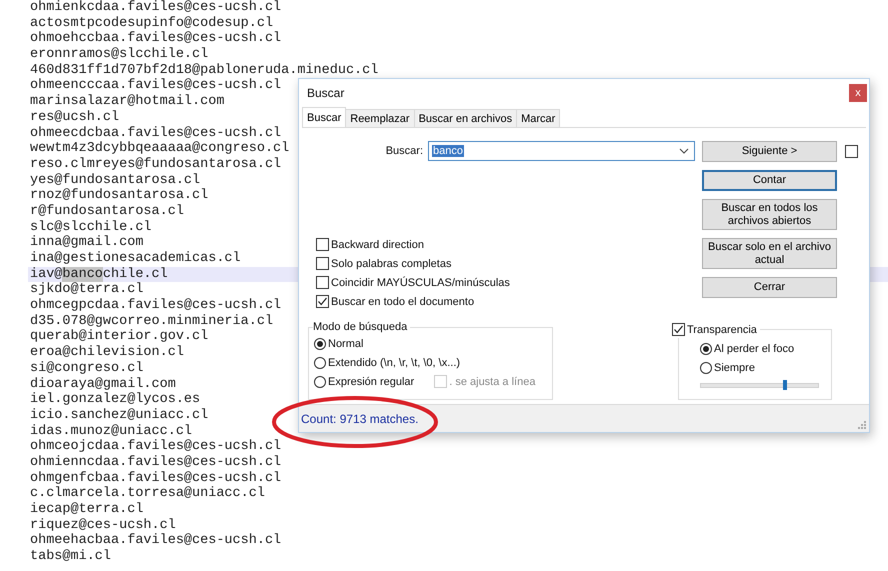 Image resolution: width=888 pixels, height=571 pixels. I want to click on text-line: c.clmarcela.torresa@uniacc.cl, so click(147, 494).